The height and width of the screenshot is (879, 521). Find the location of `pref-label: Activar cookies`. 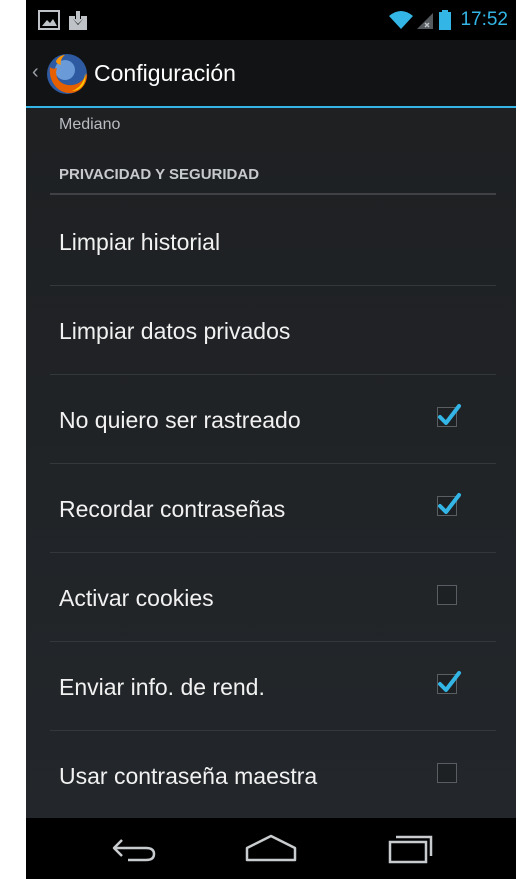

pref-label: Activar cookies is located at coordinates (136, 598).